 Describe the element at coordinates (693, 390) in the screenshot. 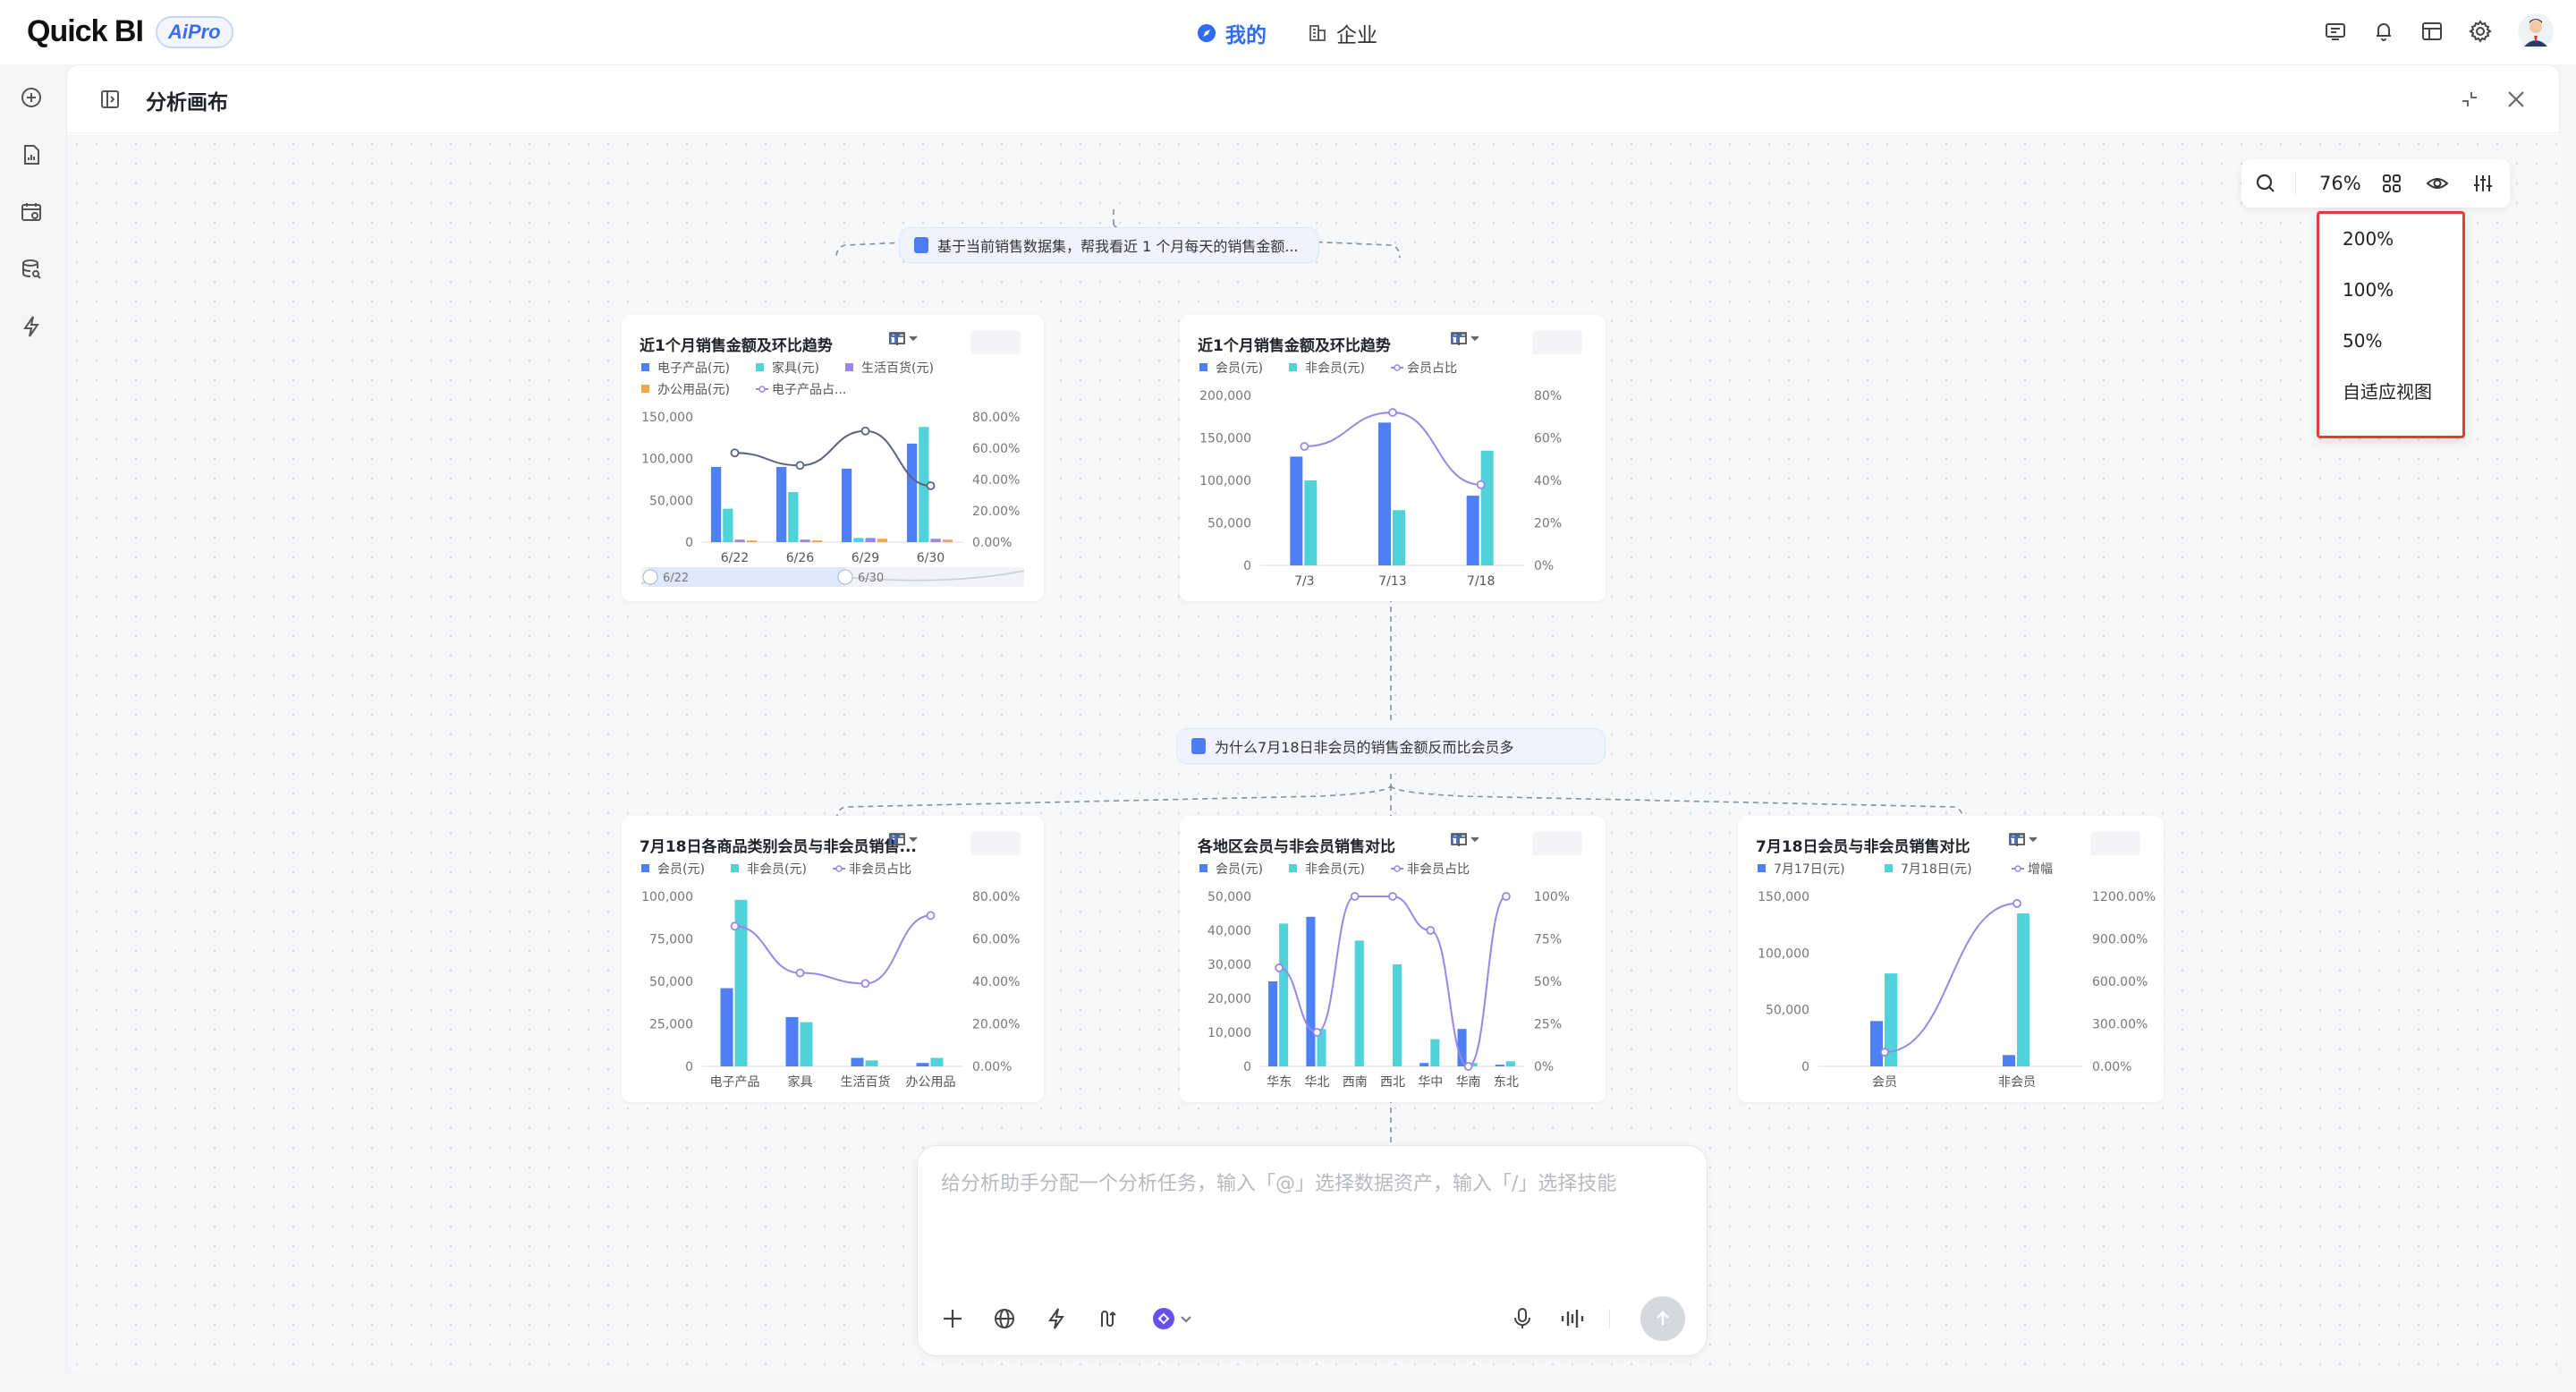

I see `legend-label: 办公用品(元)` at that location.